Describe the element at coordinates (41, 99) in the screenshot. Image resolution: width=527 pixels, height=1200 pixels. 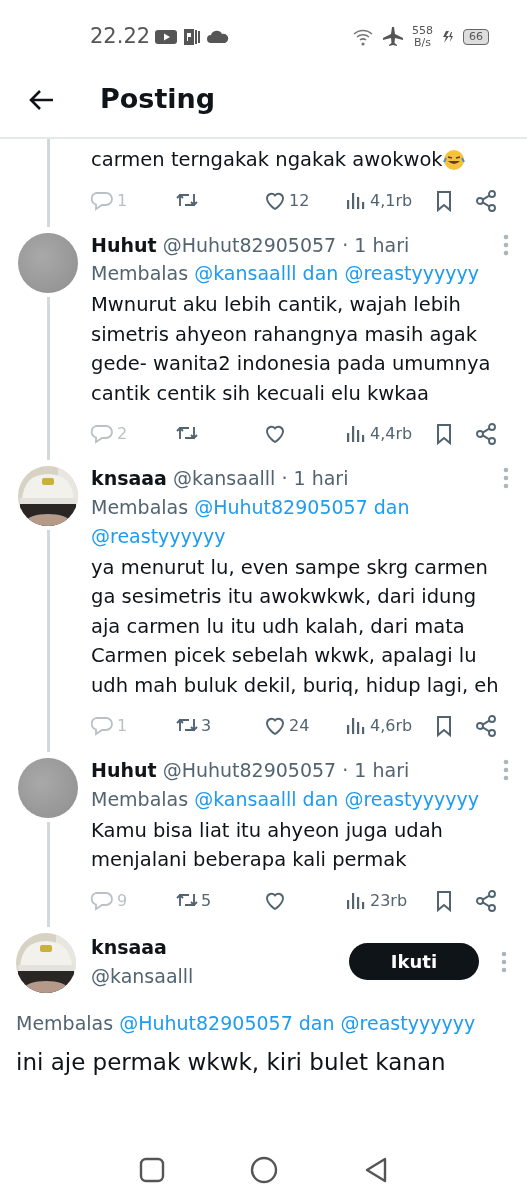
I see `back-arrow-icon` at that location.